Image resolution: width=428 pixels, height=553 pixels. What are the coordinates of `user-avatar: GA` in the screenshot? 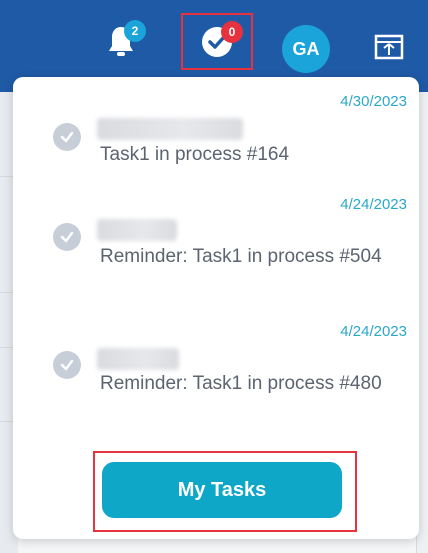 It's located at (306, 49).